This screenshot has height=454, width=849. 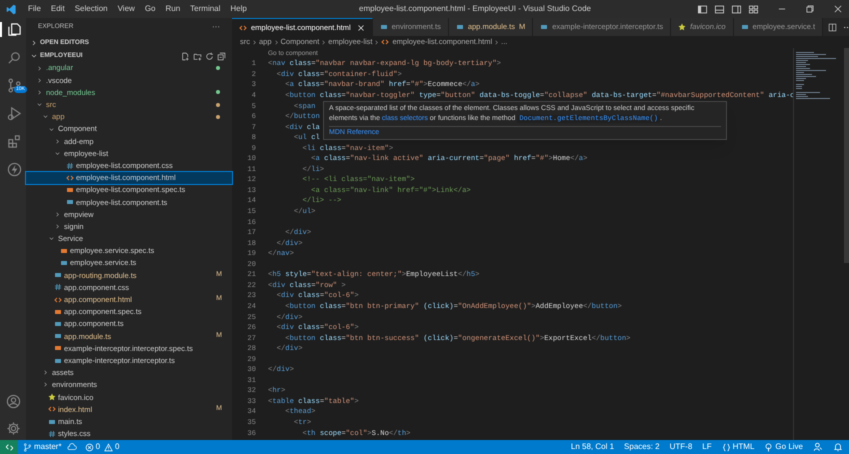 I want to click on split-editor-icon, so click(x=833, y=27).